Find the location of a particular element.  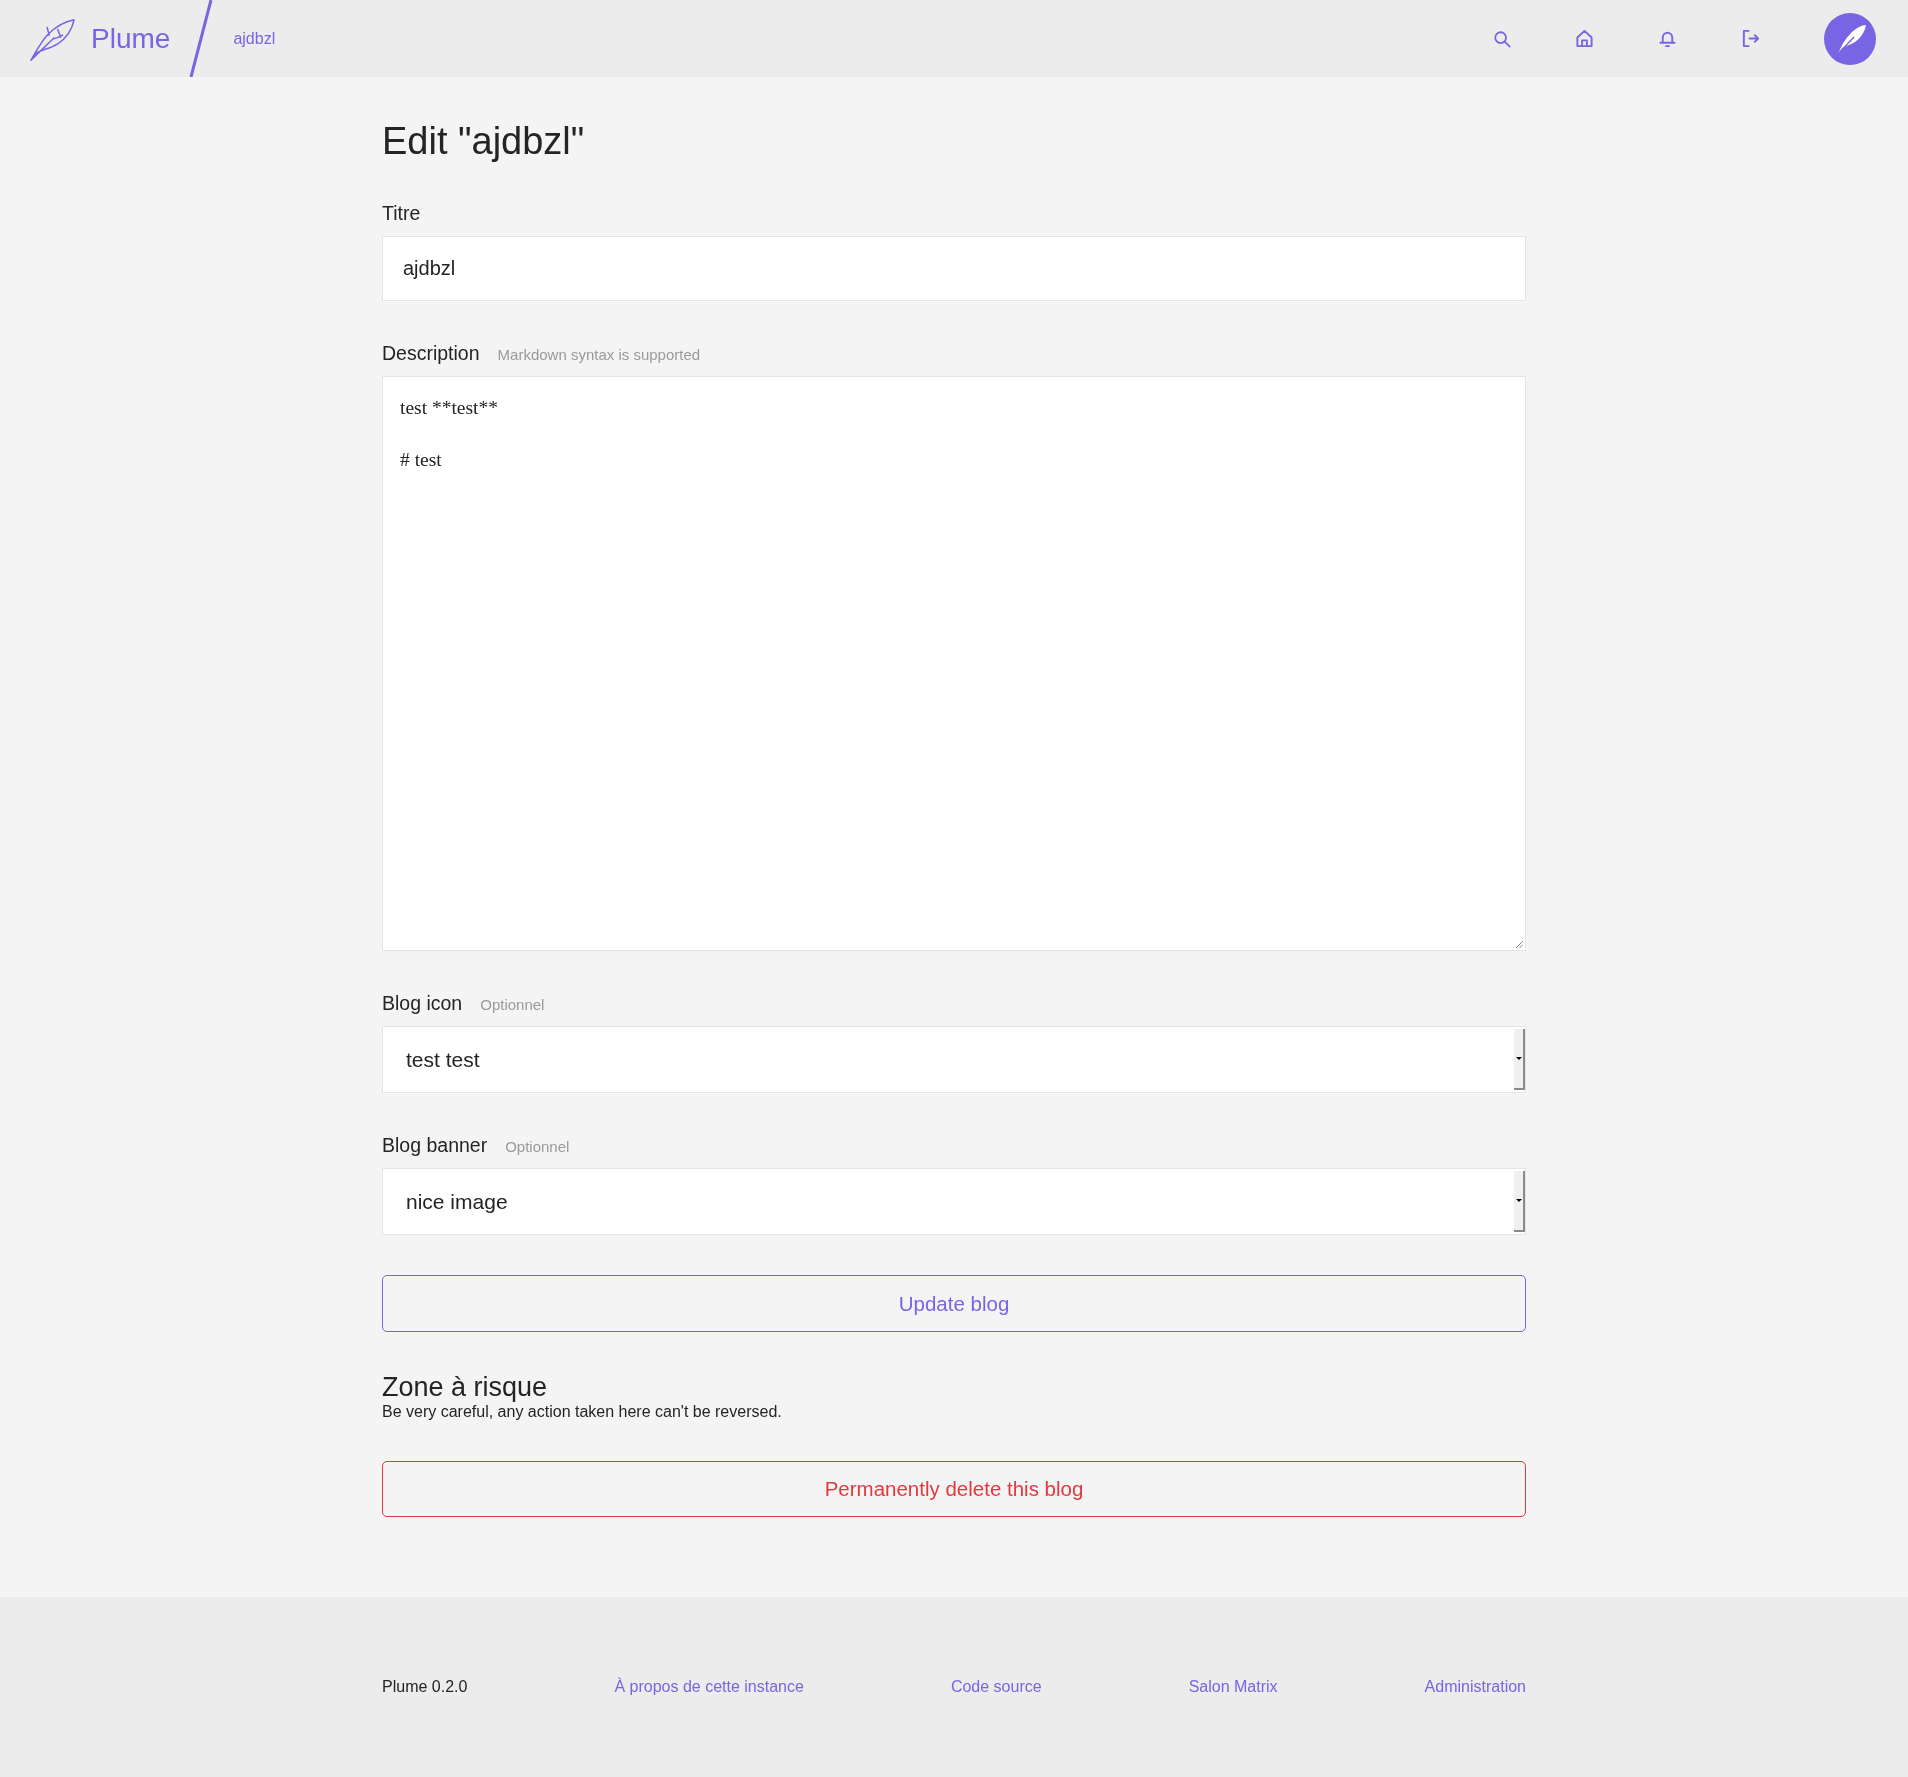

field-label: Titre is located at coordinates (401, 213).